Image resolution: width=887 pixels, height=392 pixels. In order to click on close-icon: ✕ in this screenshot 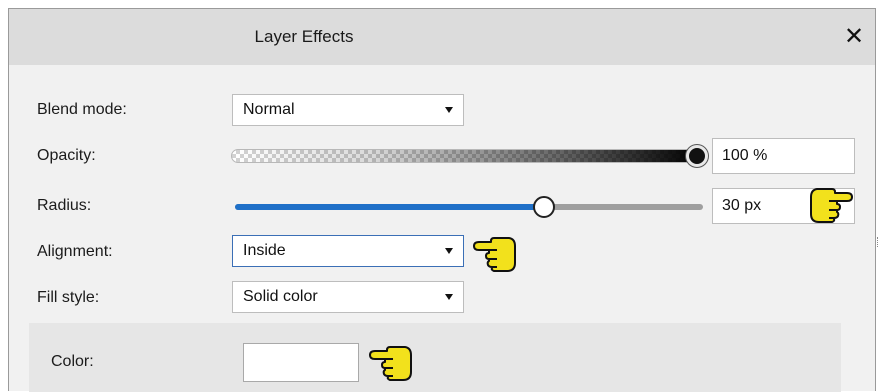, I will do `click(854, 37)`.